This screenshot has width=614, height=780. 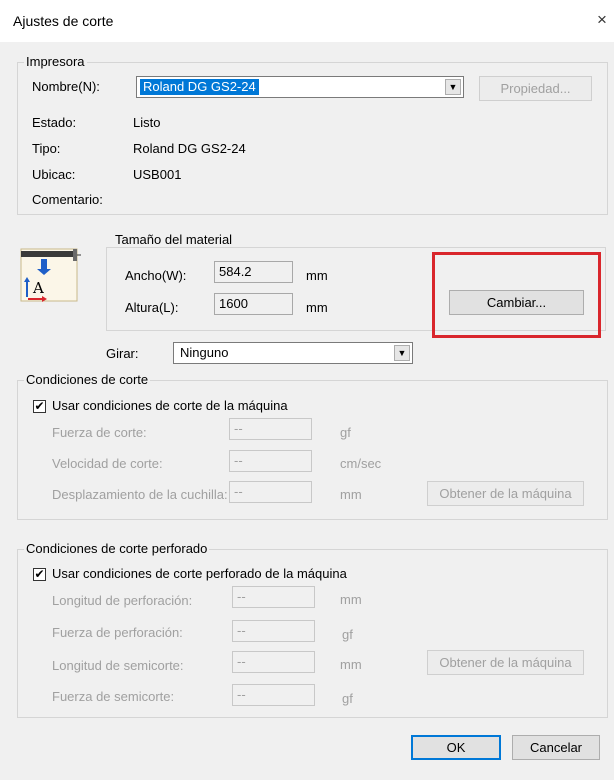 I want to click on printer-name-combo: Roland DG GS2-24 ▼, so click(x=300, y=87).